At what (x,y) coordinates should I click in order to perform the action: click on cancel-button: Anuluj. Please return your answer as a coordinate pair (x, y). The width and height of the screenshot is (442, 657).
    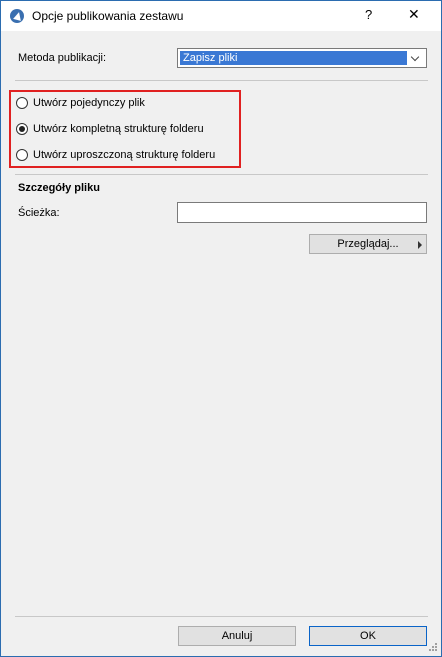
    Looking at the image, I should click on (237, 636).